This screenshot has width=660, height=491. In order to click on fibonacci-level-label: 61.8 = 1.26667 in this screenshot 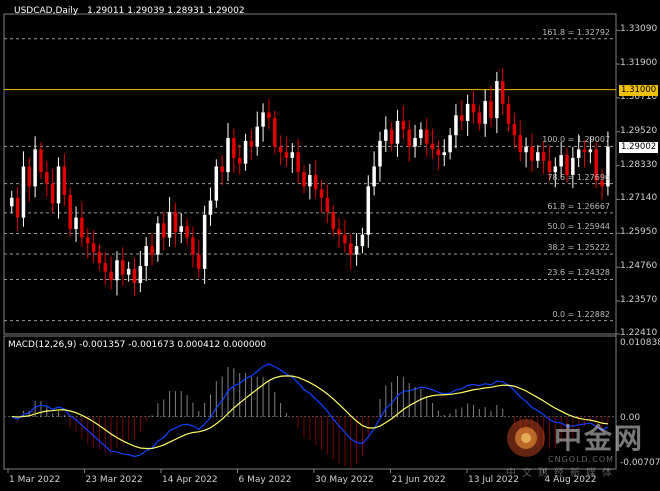, I will do `click(578, 206)`.